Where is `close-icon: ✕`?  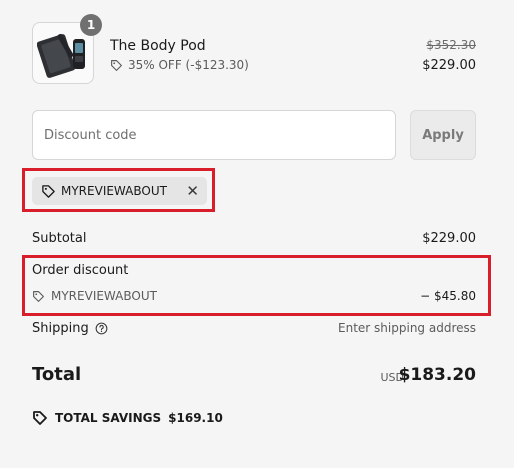 close-icon: ✕ is located at coordinates (192, 191).